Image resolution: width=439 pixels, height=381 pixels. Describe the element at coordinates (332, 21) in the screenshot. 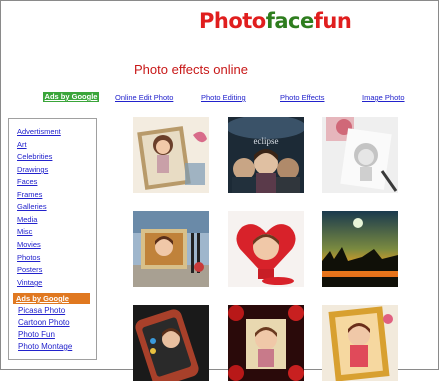

I see `logo-part-fun: fun` at that location.